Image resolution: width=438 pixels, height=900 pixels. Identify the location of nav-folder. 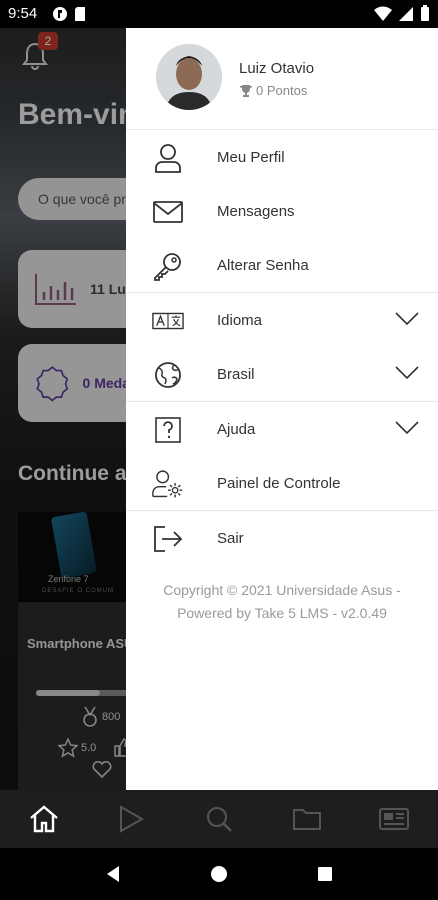
(307, 819).